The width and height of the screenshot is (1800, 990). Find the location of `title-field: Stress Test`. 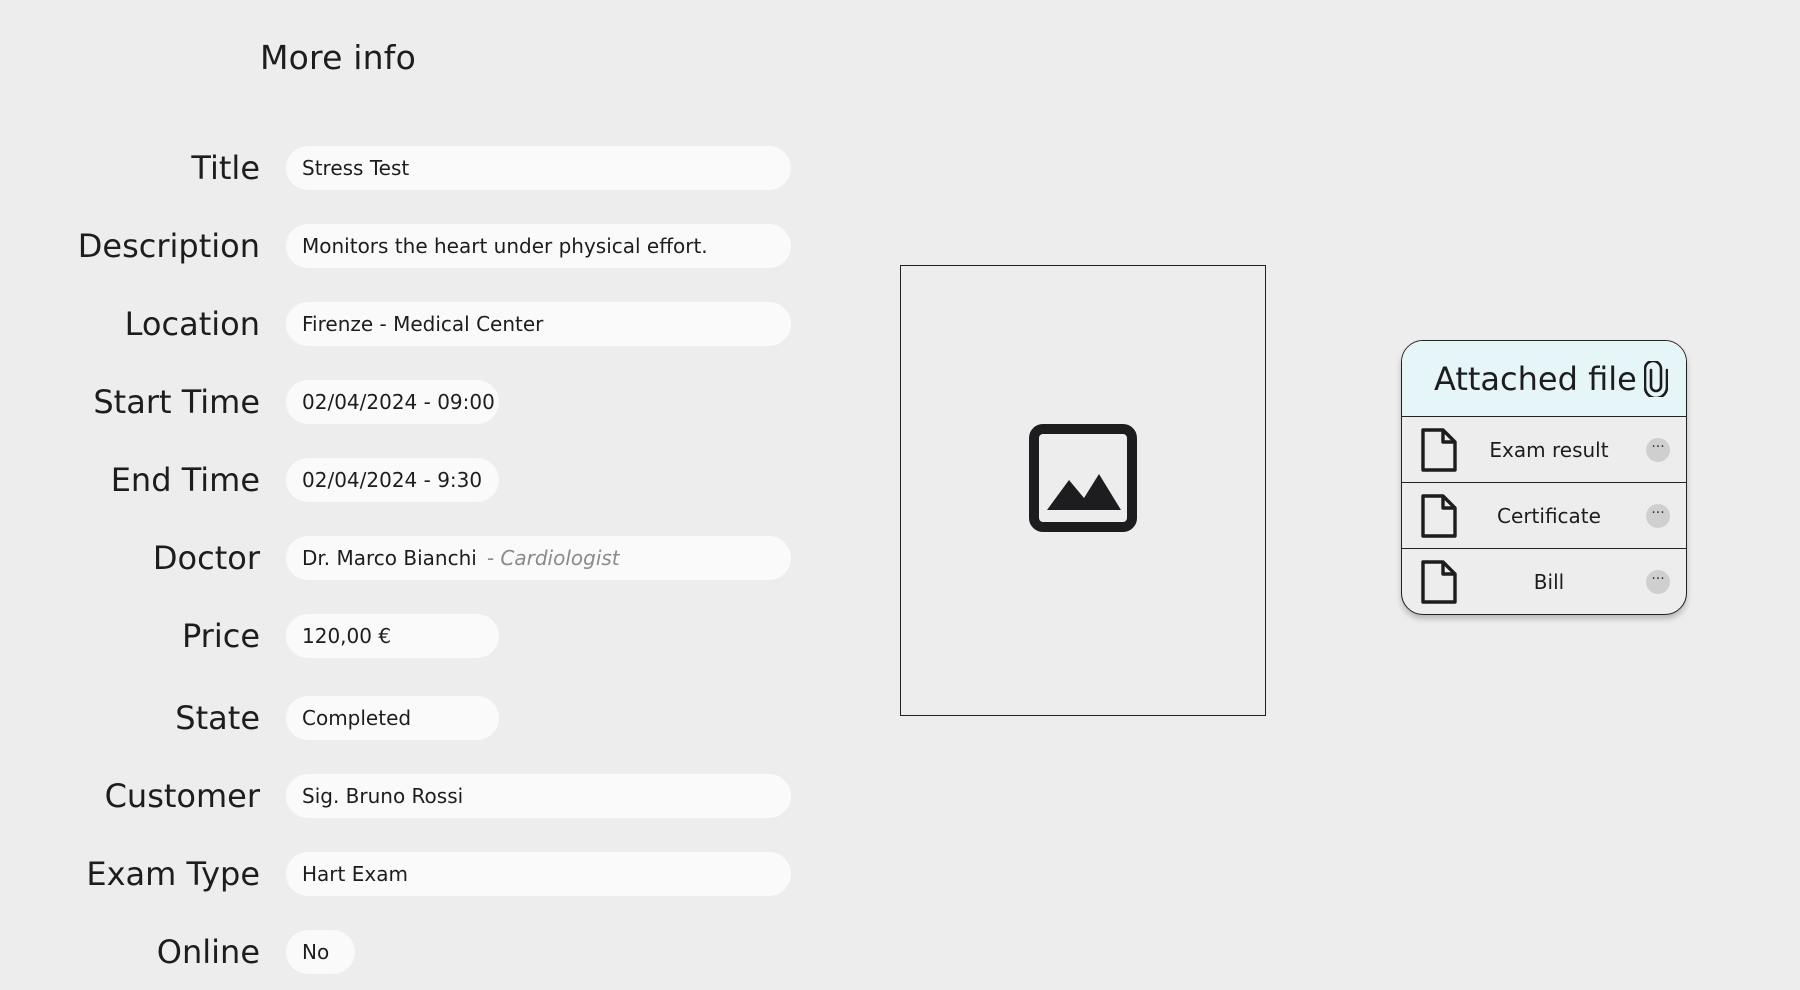

title-field: Stress Test is located at coordinates (538, 168).